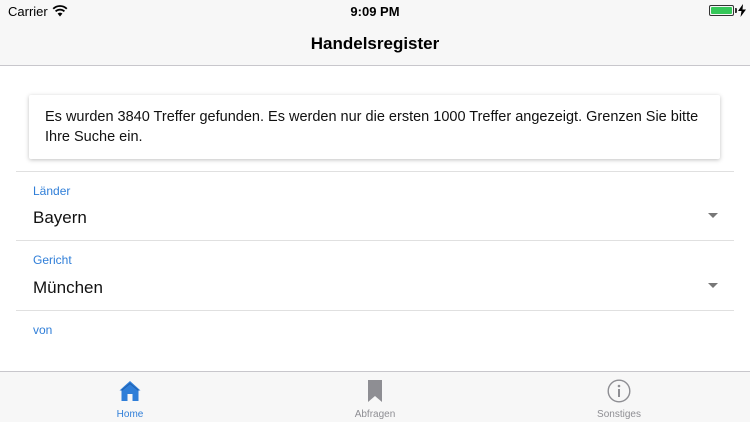 Image resolution: width=750 pixels, height=422 pixels. What do you see at coordinates (130, 414) in the screenshot?
I see `tab-home-label: Home` at bounding box center [130, 414].